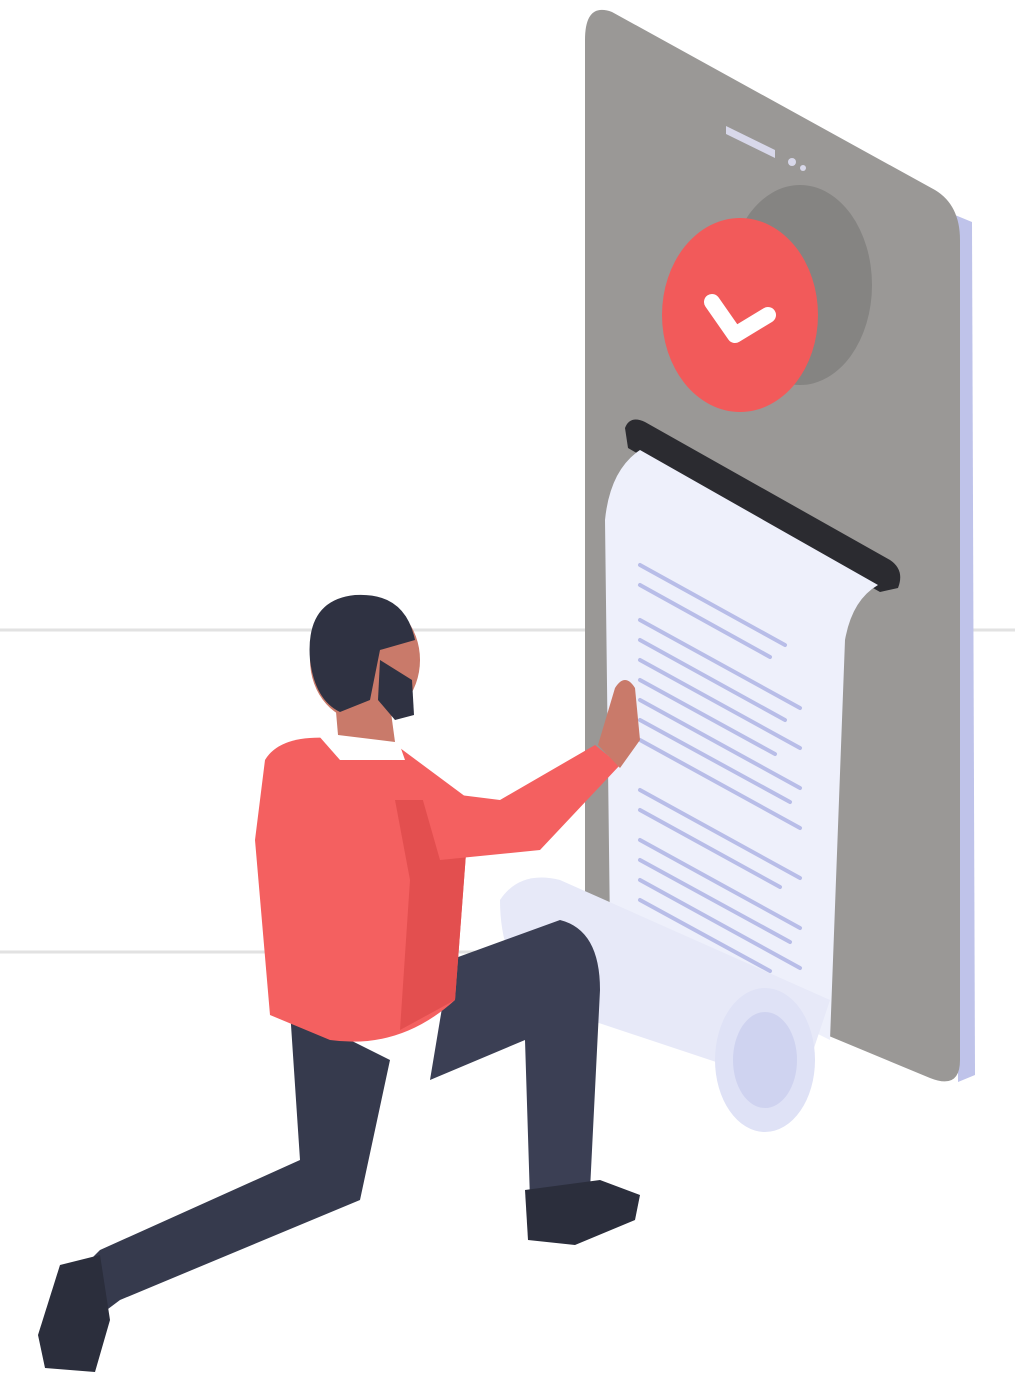 The height and width of the screenshot is (1382, 1015). What do you see at coordinates (225, 1170) in the screenshot?
I see `person-back-leg` at bounding box center [225, 1170].